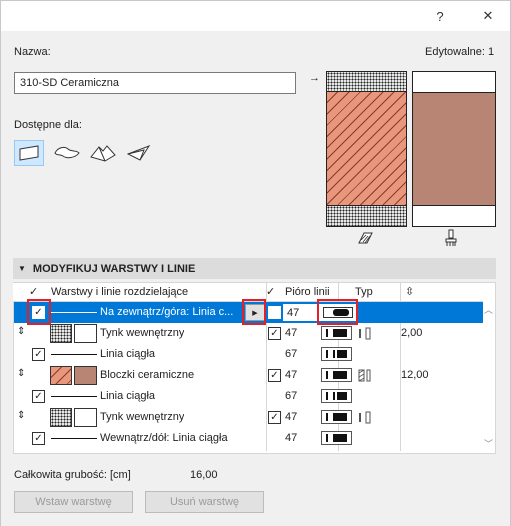 The width and height of the screenshot is (511, 526). What do you see at coordinates (365, 239) in the screenshot?
I see `cut-fill-icon` at bounding box center [365, 239].